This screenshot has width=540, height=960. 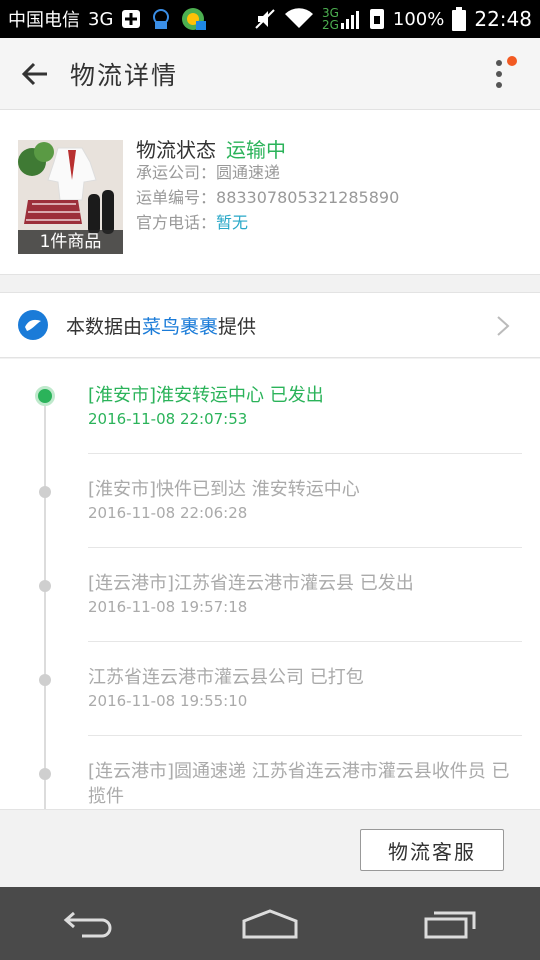 What do you see at coordinates (509, 76) in the screenshot?
I see `more-menu-button` at bounding box center [509, 76].